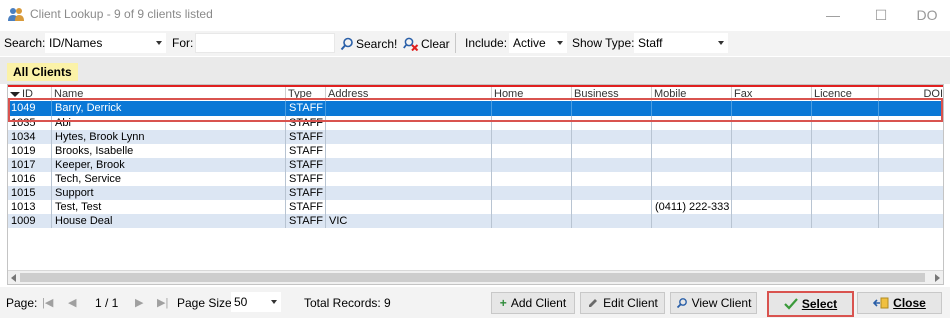  What do you see at coordinates (23, 221) in the screenshot?
I see `cell-id: 1009` at bounding box center [23, 221].